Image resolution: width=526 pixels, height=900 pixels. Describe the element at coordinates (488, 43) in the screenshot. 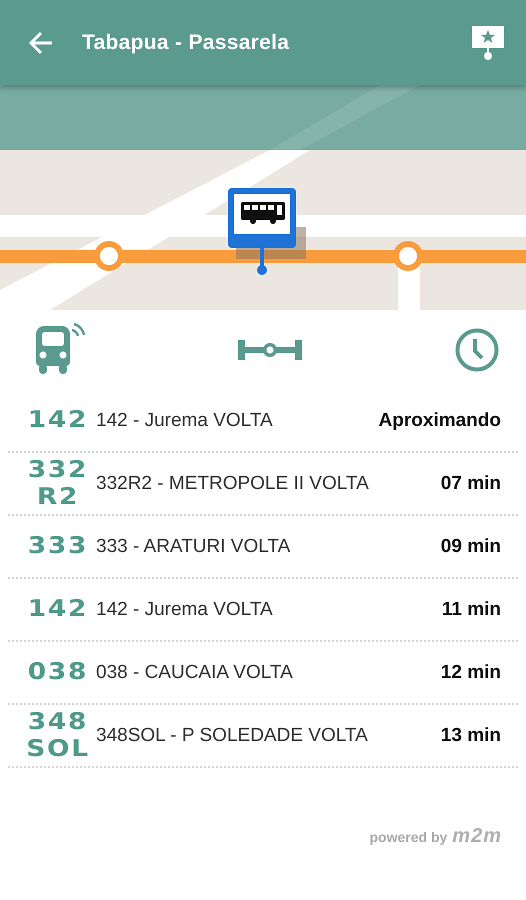

I see `favorite-stop-button` at that location.